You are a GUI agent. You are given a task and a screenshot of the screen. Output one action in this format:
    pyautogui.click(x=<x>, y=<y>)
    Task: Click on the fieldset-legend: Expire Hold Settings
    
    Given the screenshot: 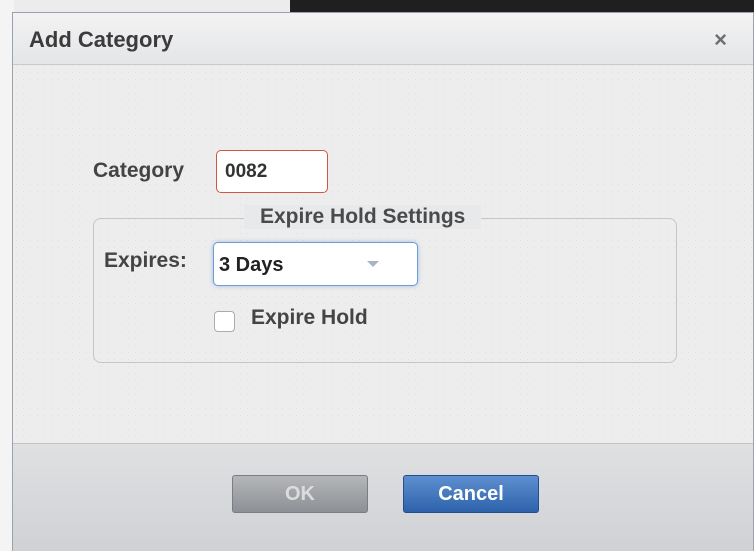 What is the action you would take?
    pyautogui.click(x=363, y=217)
    